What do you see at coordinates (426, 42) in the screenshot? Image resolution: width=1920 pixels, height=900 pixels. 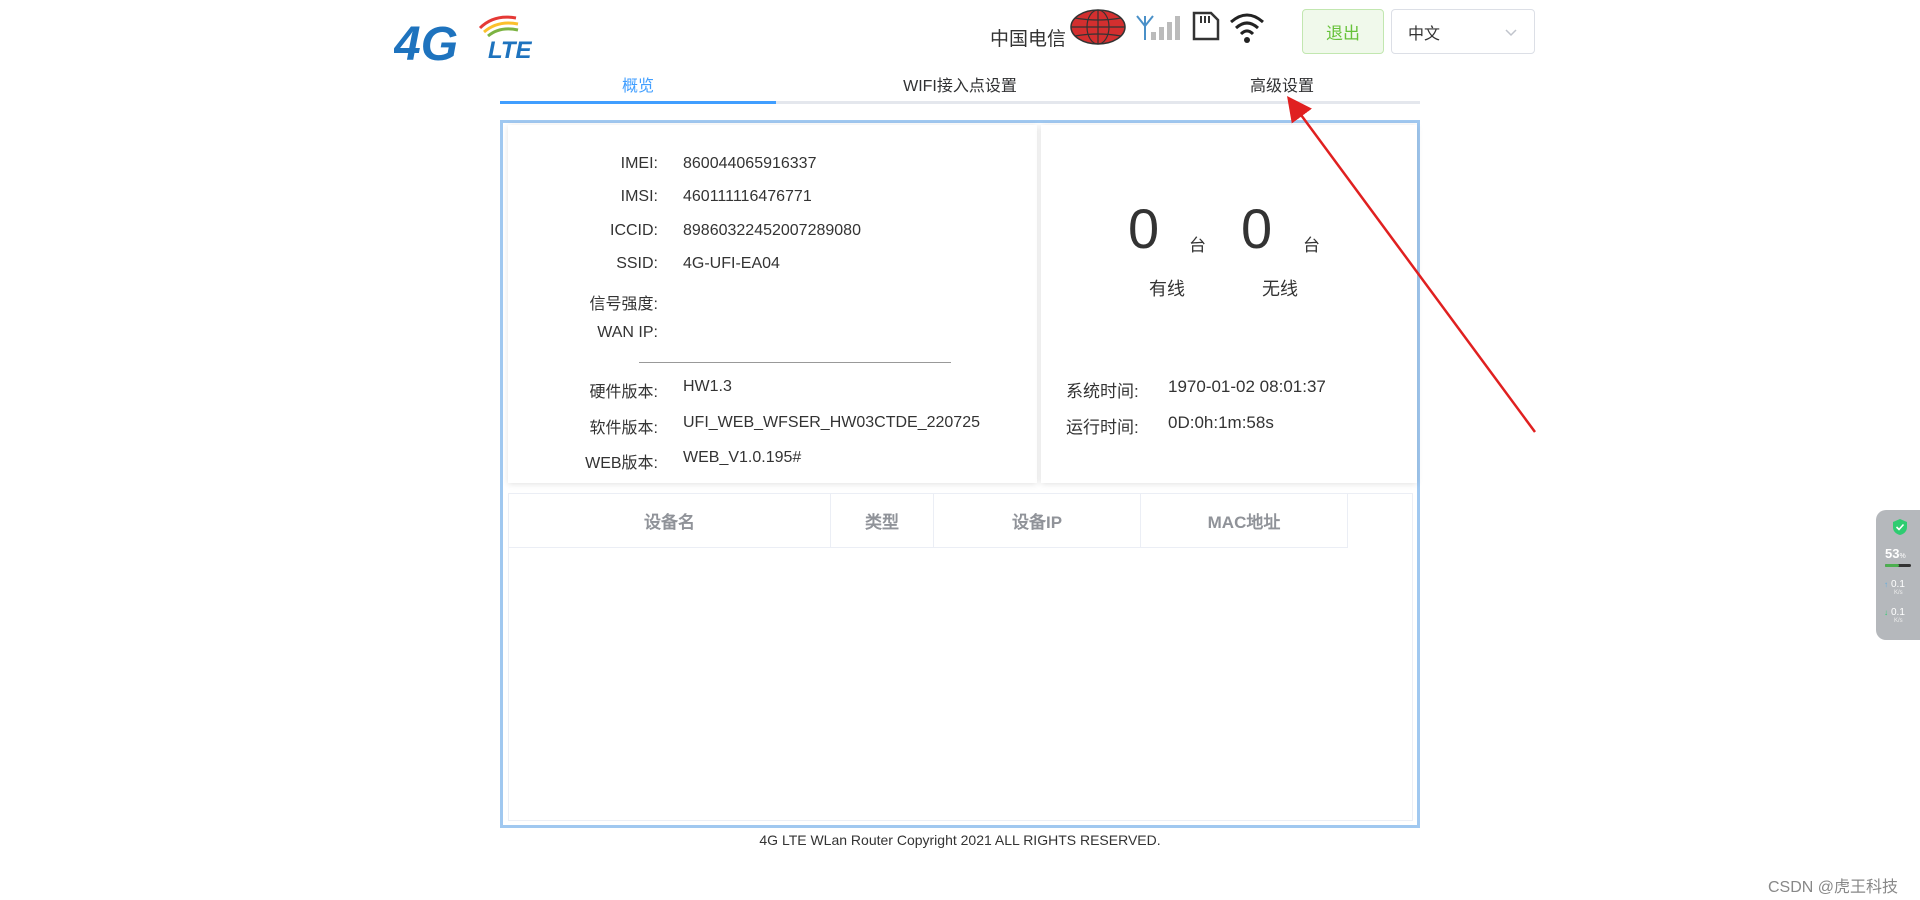 I see `svg-text: 4G` at bounding box center [426, 42].